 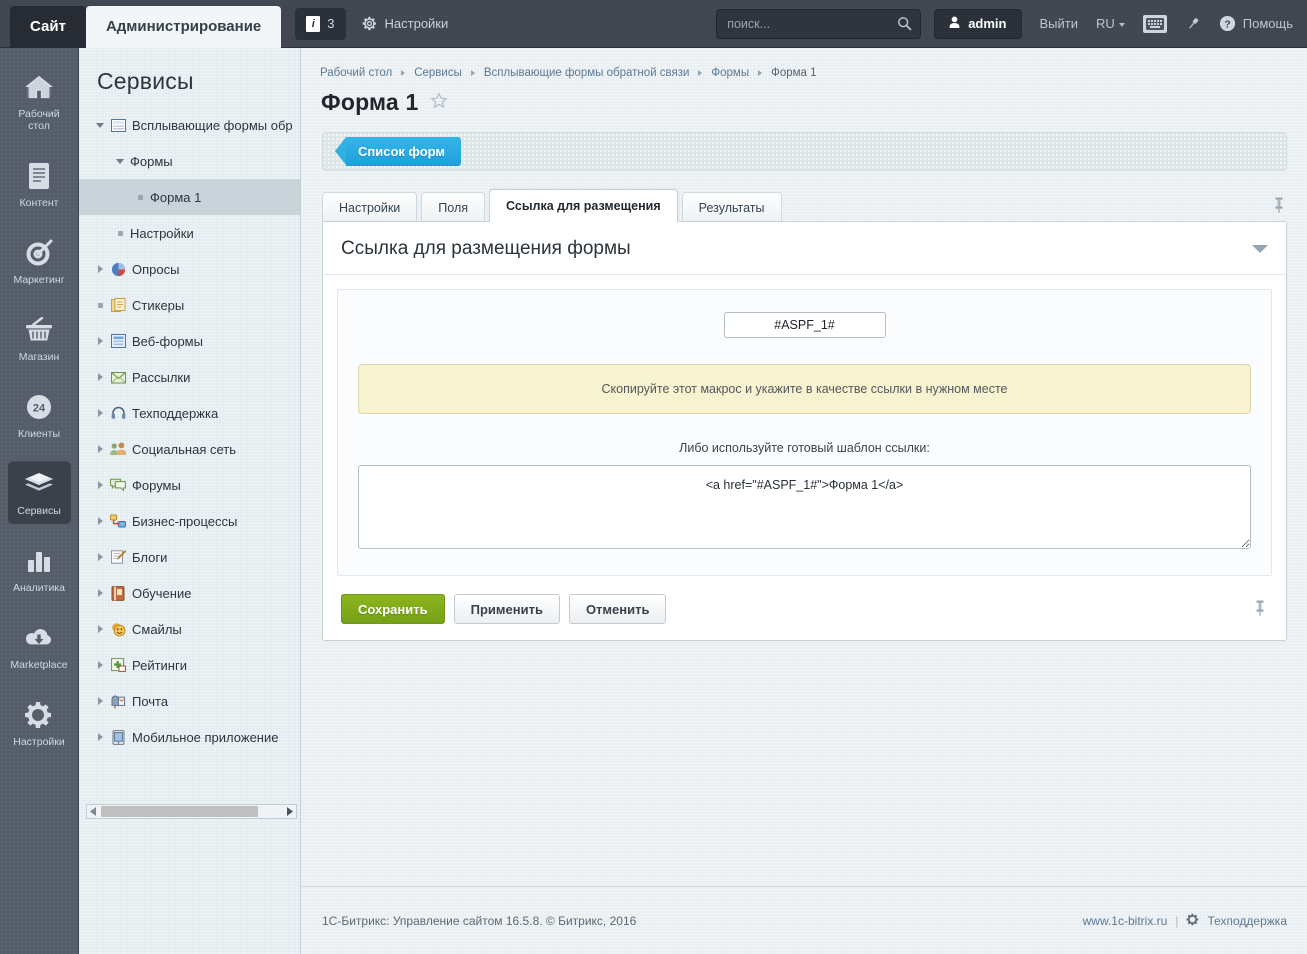 I want to click on search-box, so click(x=819, y=23).